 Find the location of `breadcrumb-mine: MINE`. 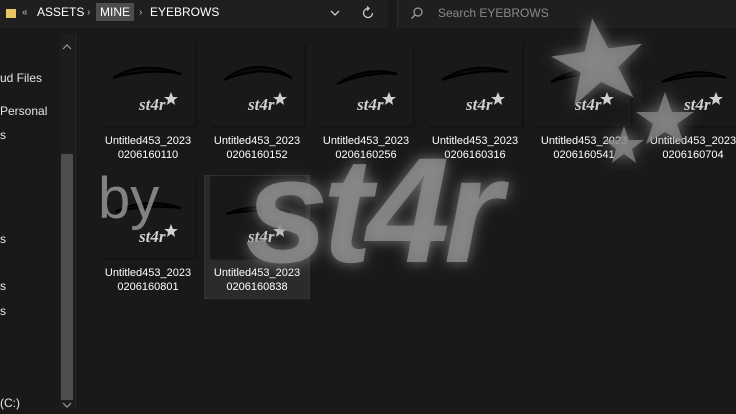

breadcrumb-mine: MINE is located at coordinates (115, 12).